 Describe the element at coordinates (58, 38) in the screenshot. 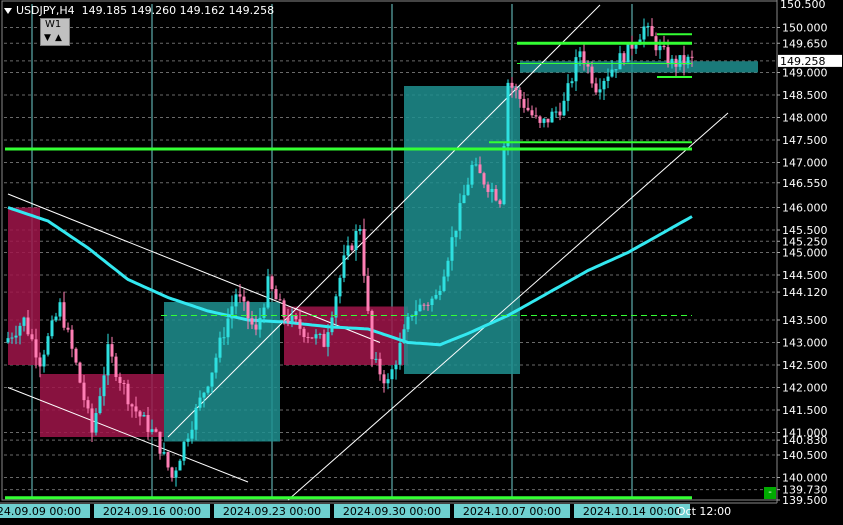

I see `arrow-up-icon: ▲` at that location.